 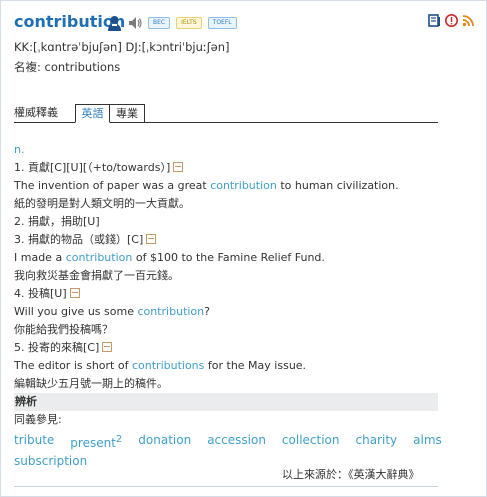 I want to click on synonym-link: donation, so click(x=164, y=441).